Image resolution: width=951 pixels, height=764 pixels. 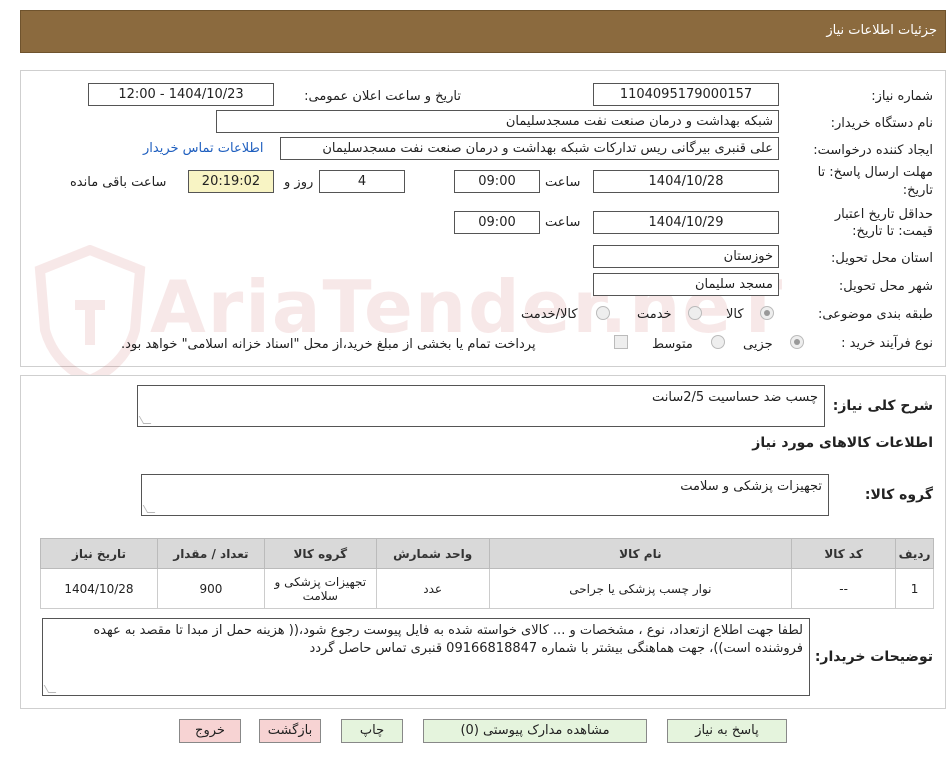 What do you see at coordinates (654, 314) in the screenshot?
I see `category-option-service: خدمت` at bounding box center [654, 314].